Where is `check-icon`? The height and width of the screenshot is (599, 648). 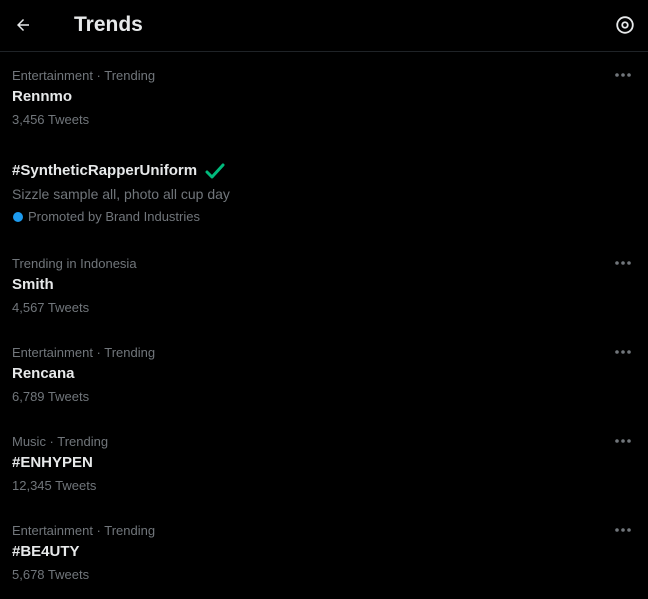
check-icon is located at coordinates (215, 171).